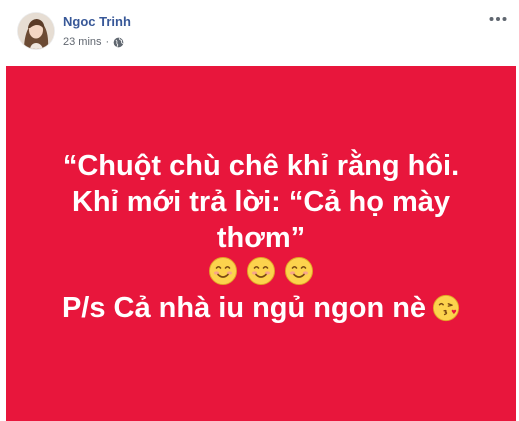 The image size is (519, 421). Describe the element at coordinates (498, 19) in the screenshot. I see `more-options-icon` at that location.